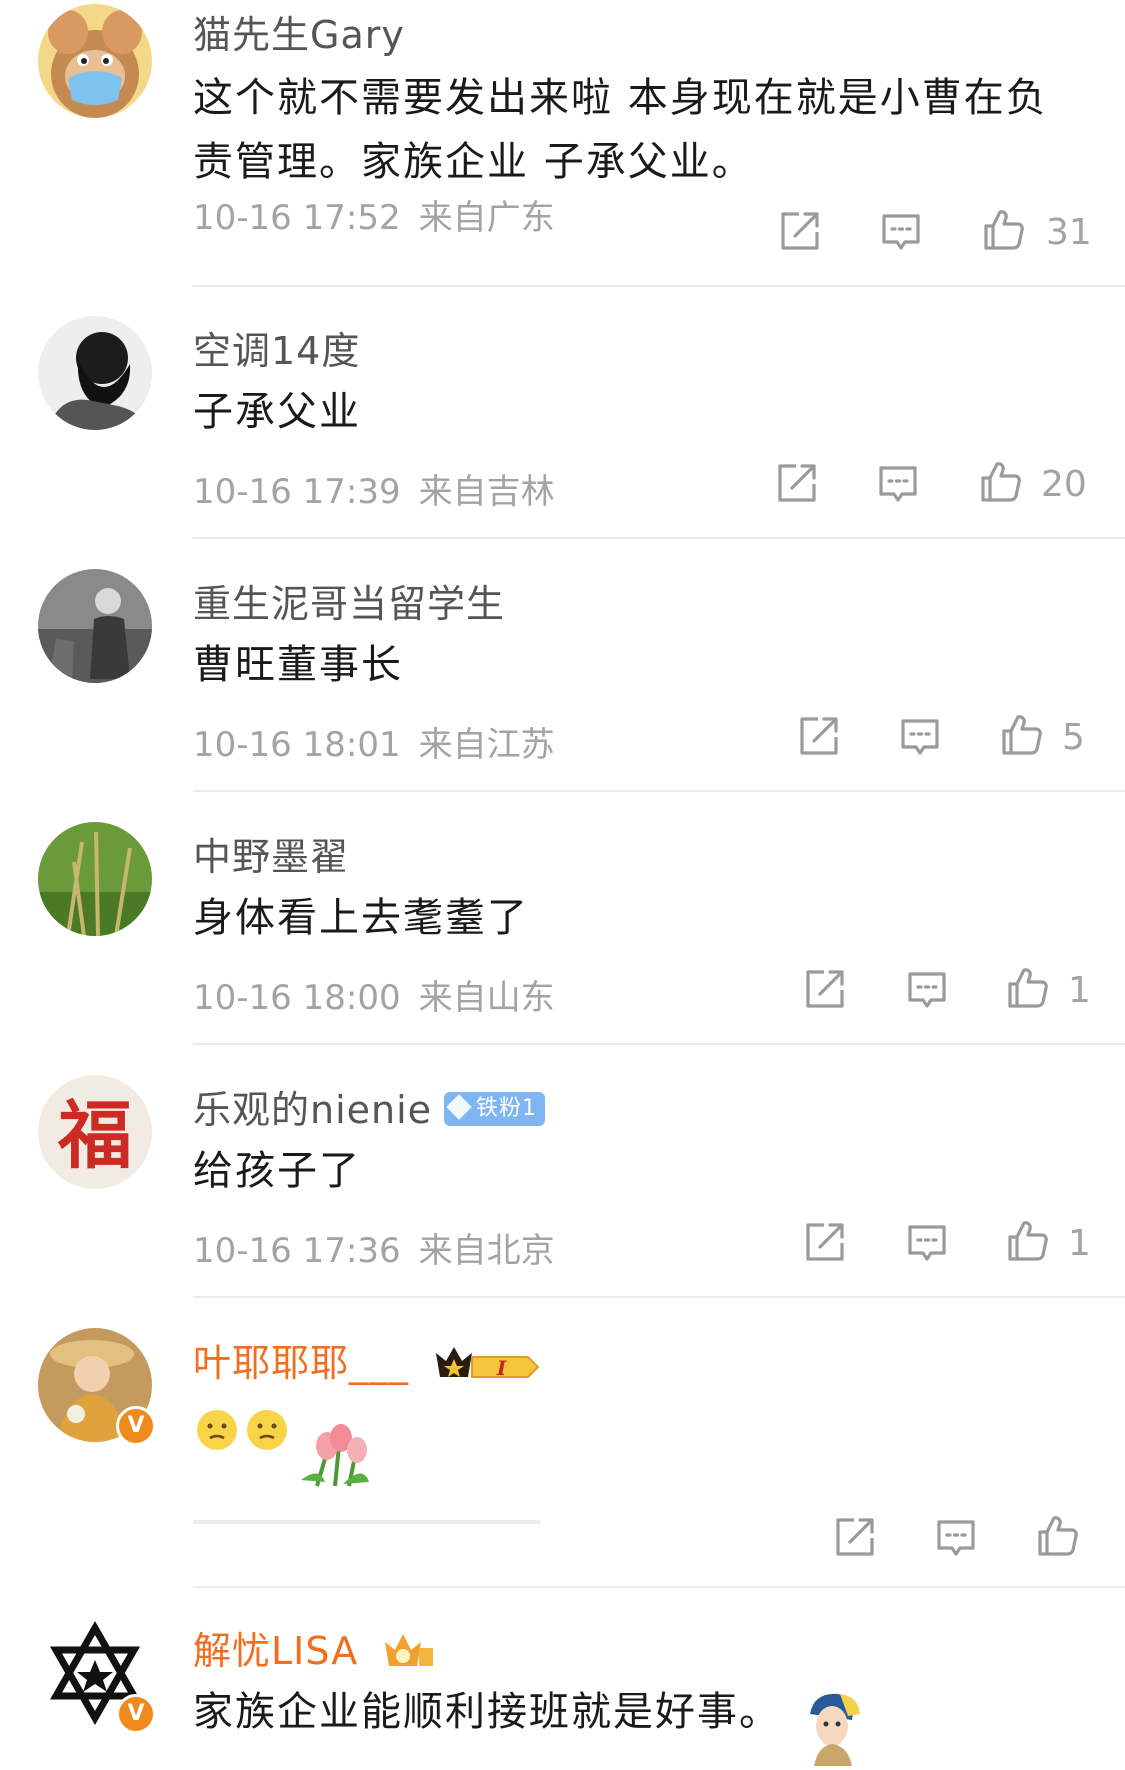 This screenshot has height=1770, width=1125. What do you see at coordinates (335, 1455) in the screenshot?
I see `tulip-sticker-icon` at bounding box center [335, 1455].